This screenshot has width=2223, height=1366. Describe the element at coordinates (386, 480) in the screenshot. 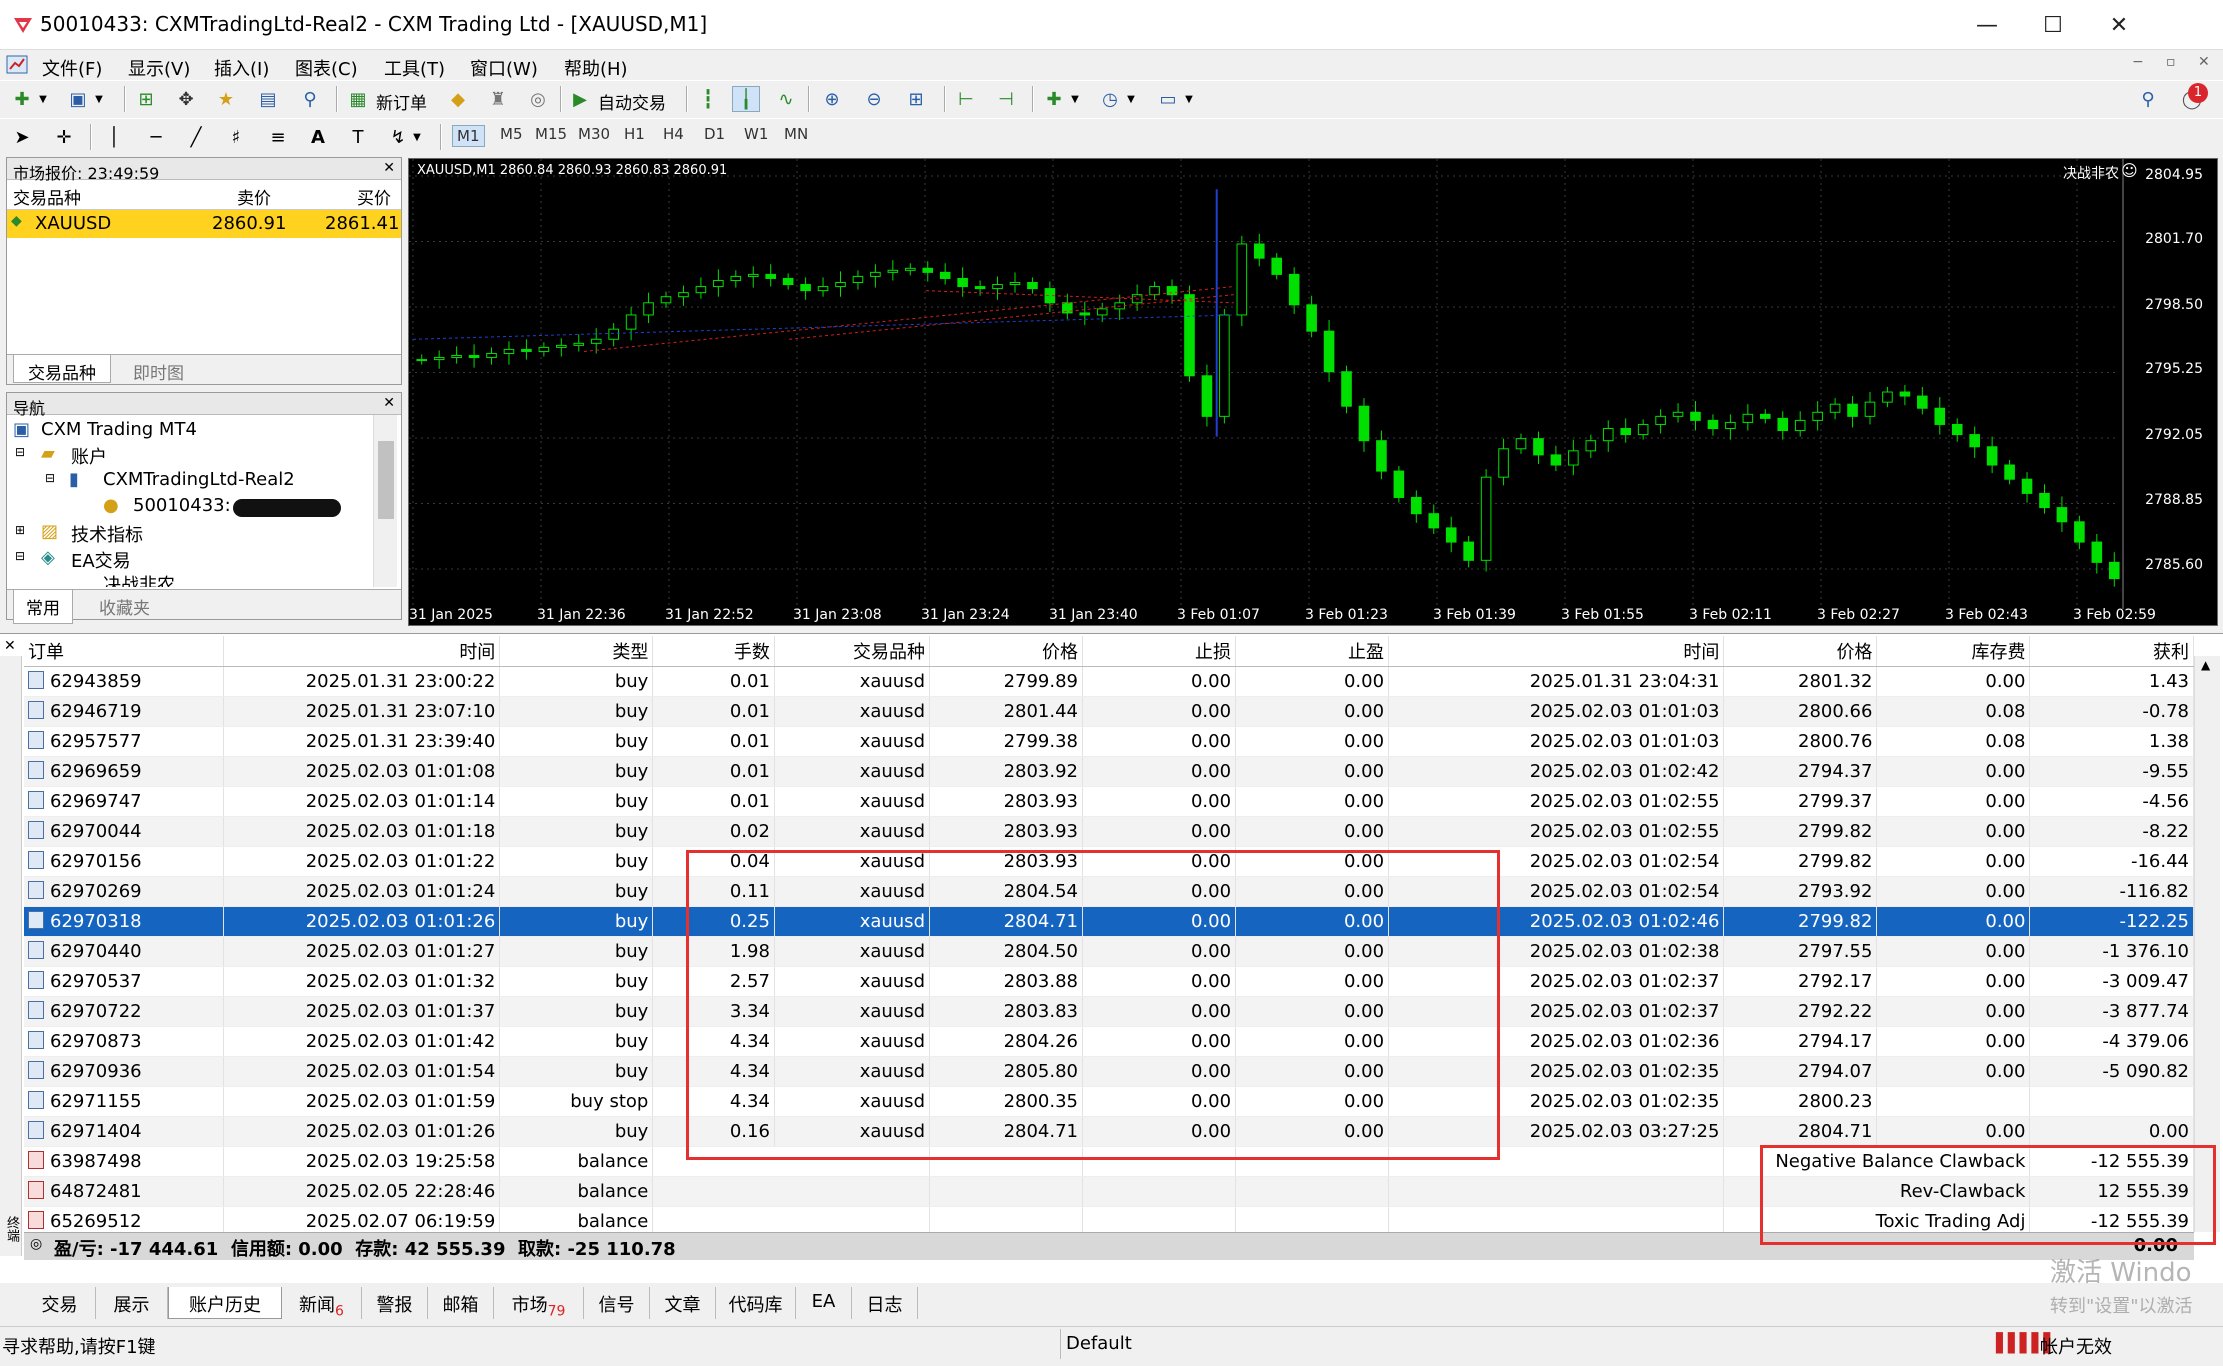

I see `scroll-thumb` at that location.